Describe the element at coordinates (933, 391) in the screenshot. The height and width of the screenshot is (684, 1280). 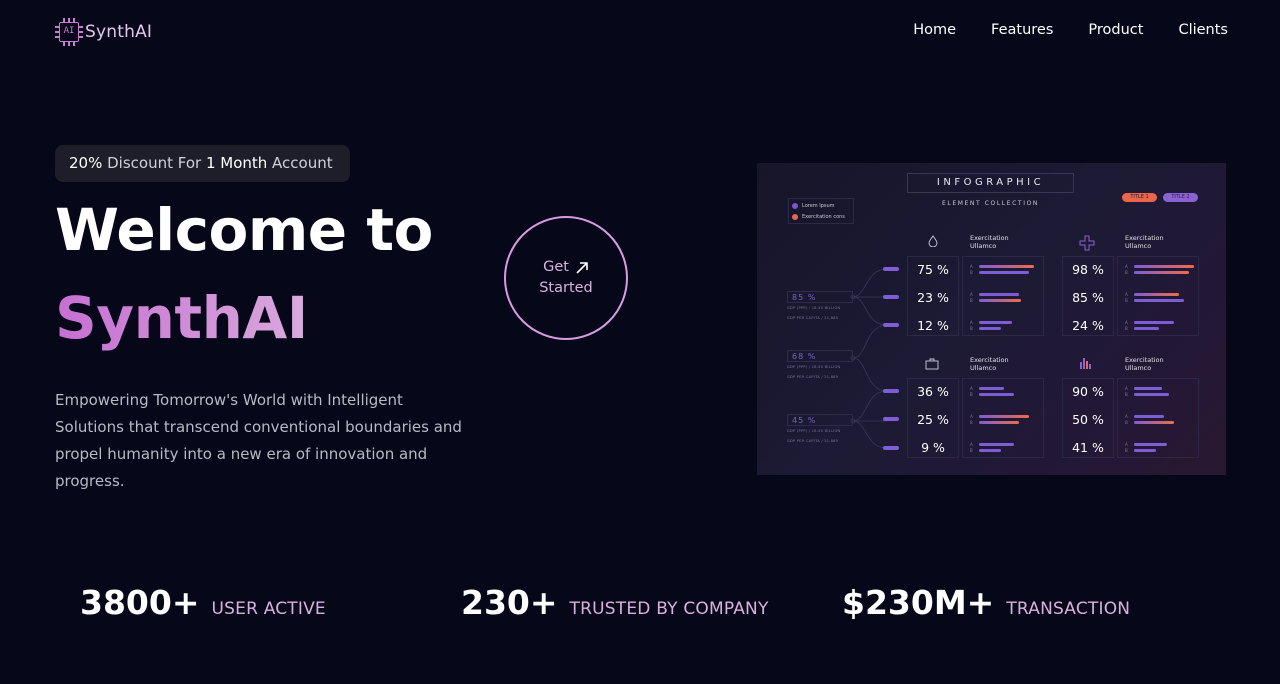
I see `percent-value: 36 %` at that location.